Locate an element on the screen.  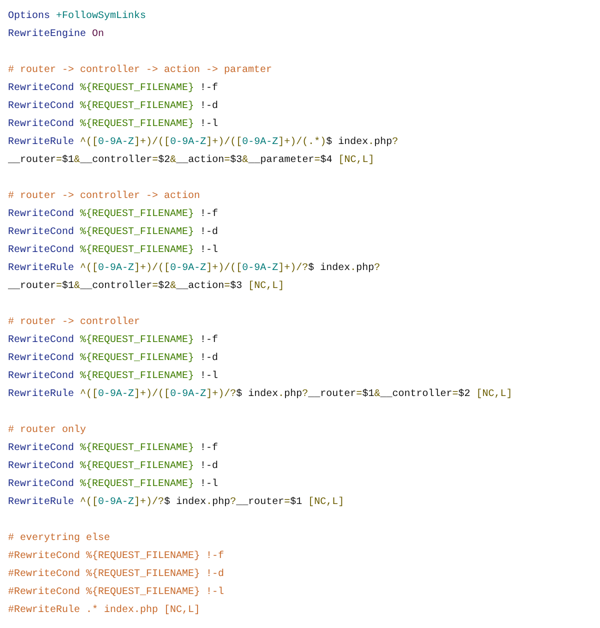
code-line: RewriteRule ^([0-9A-Z]+)/([0-9A-Z]+)/?$ index.php?__router=$1&__controller=$2 [NC,L] is located at coordinates (260, 395).